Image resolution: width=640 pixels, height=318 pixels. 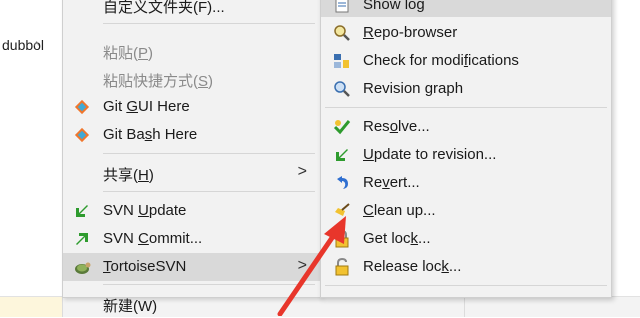 What do you see at coordinates (130, 306) in the screenshot?
I see `menu-item-label: 新建(W)` at bounding box center [130, 306].